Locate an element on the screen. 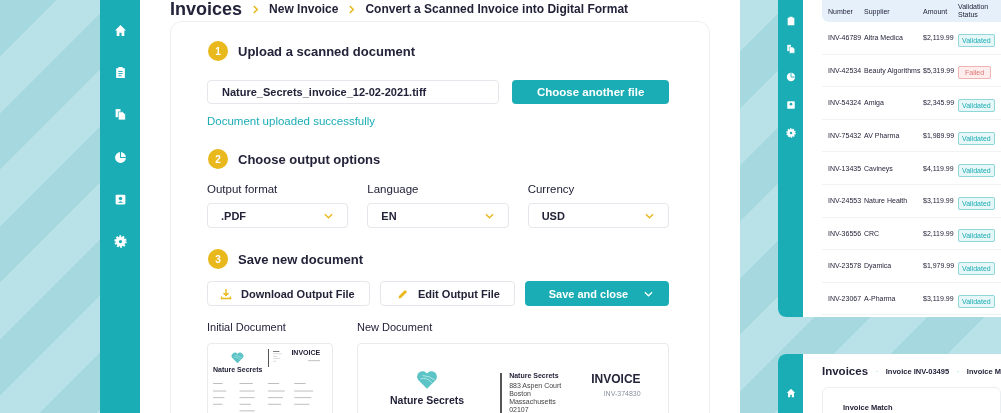 This screenshot has width=1001, height=413. download-icon is located at coordinates (226, 293).